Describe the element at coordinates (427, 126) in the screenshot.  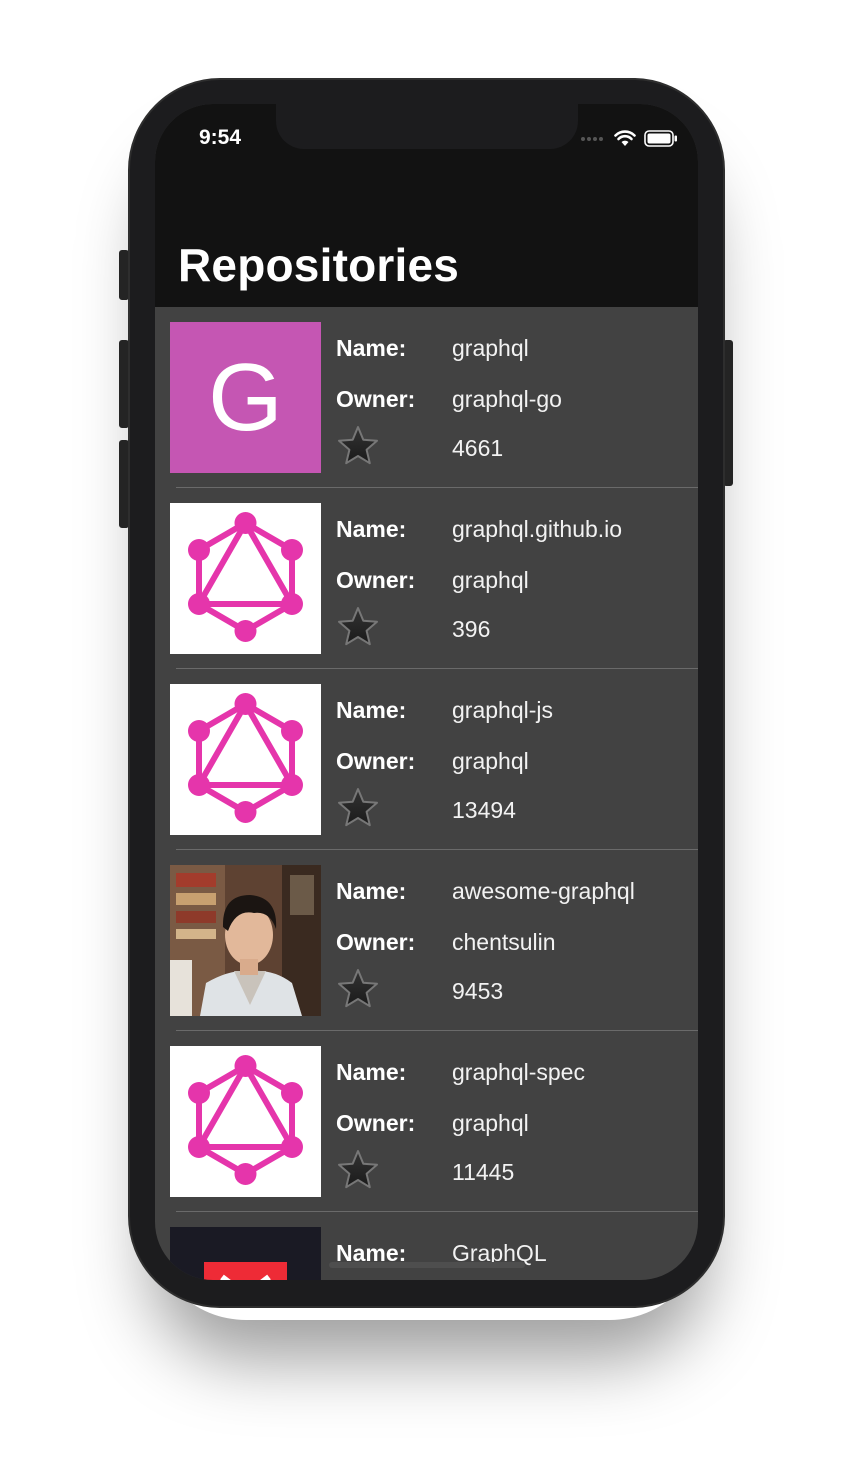
I see `notch` at that location.